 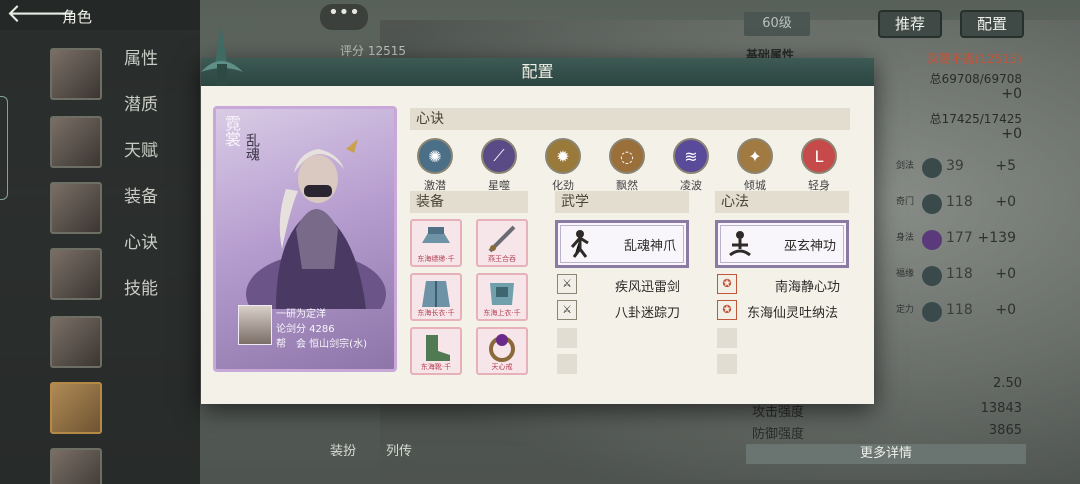 What do you see at coordinates (343, 449) in the screenshot?
I see `tab-outfit: 装扮` at bounding box center [343, 449].